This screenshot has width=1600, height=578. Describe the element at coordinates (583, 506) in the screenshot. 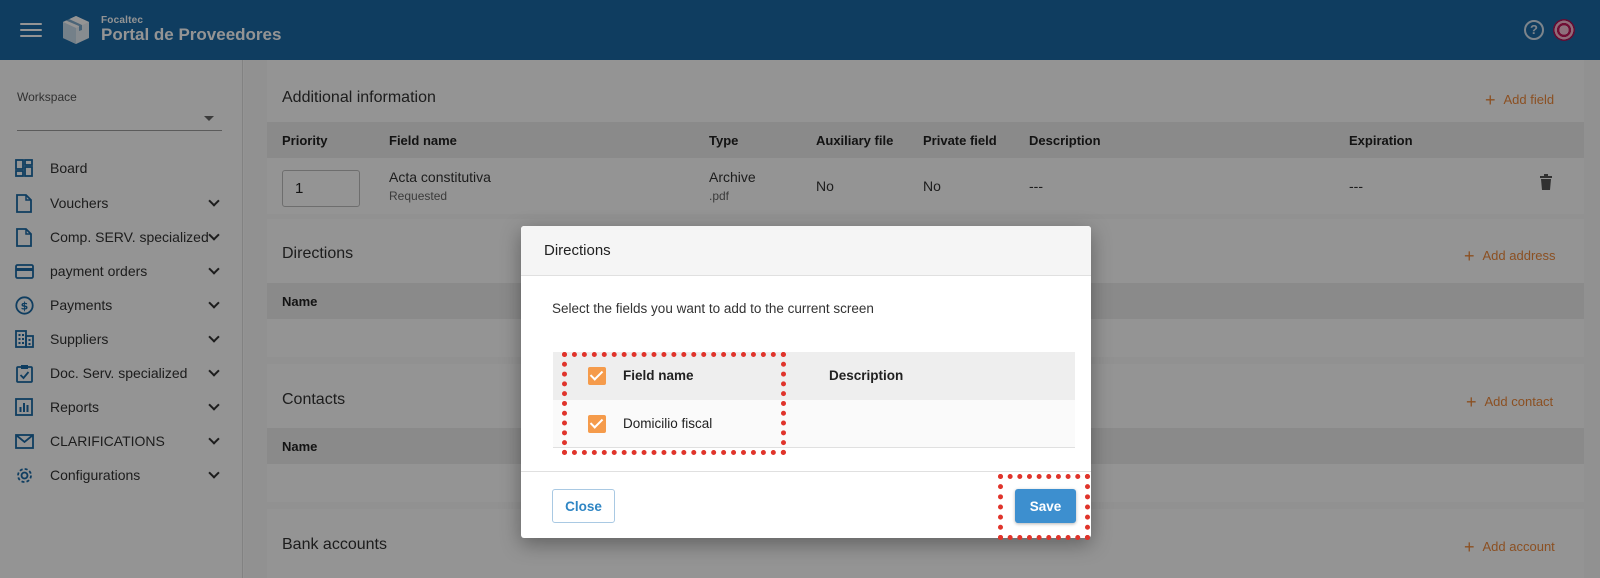

I see `close-button: Close` at that location.